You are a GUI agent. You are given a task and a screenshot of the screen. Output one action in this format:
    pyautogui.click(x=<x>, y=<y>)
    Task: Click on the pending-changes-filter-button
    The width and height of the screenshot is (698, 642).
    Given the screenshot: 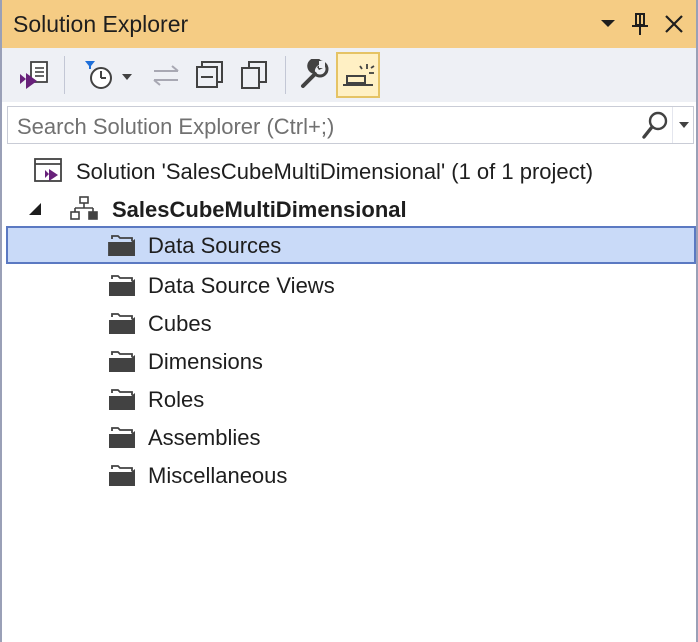 What is the action you would take?
    pyautogui.click(x=107, y=75)
    